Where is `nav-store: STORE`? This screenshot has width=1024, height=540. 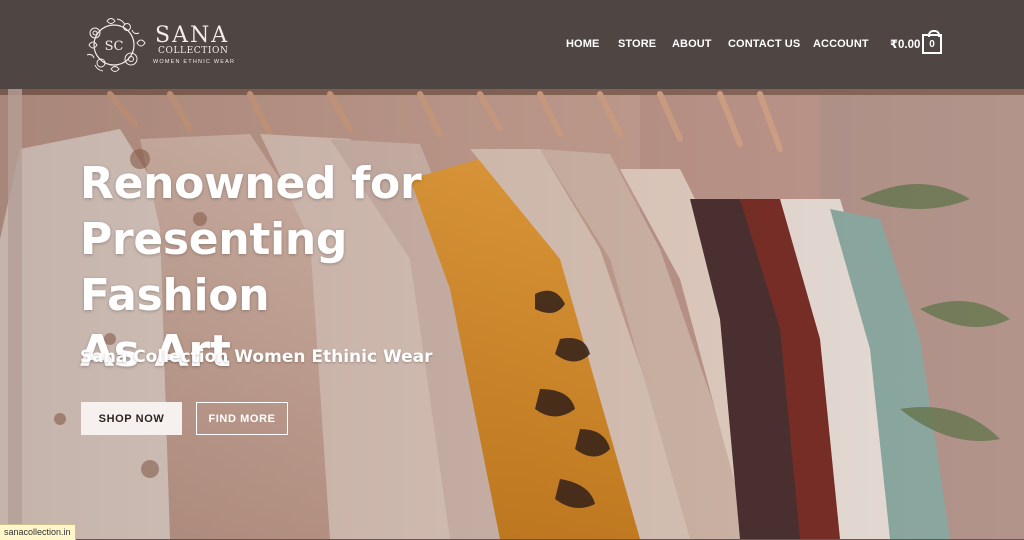 nav-store: STORE is located at coordinates (637, 44).